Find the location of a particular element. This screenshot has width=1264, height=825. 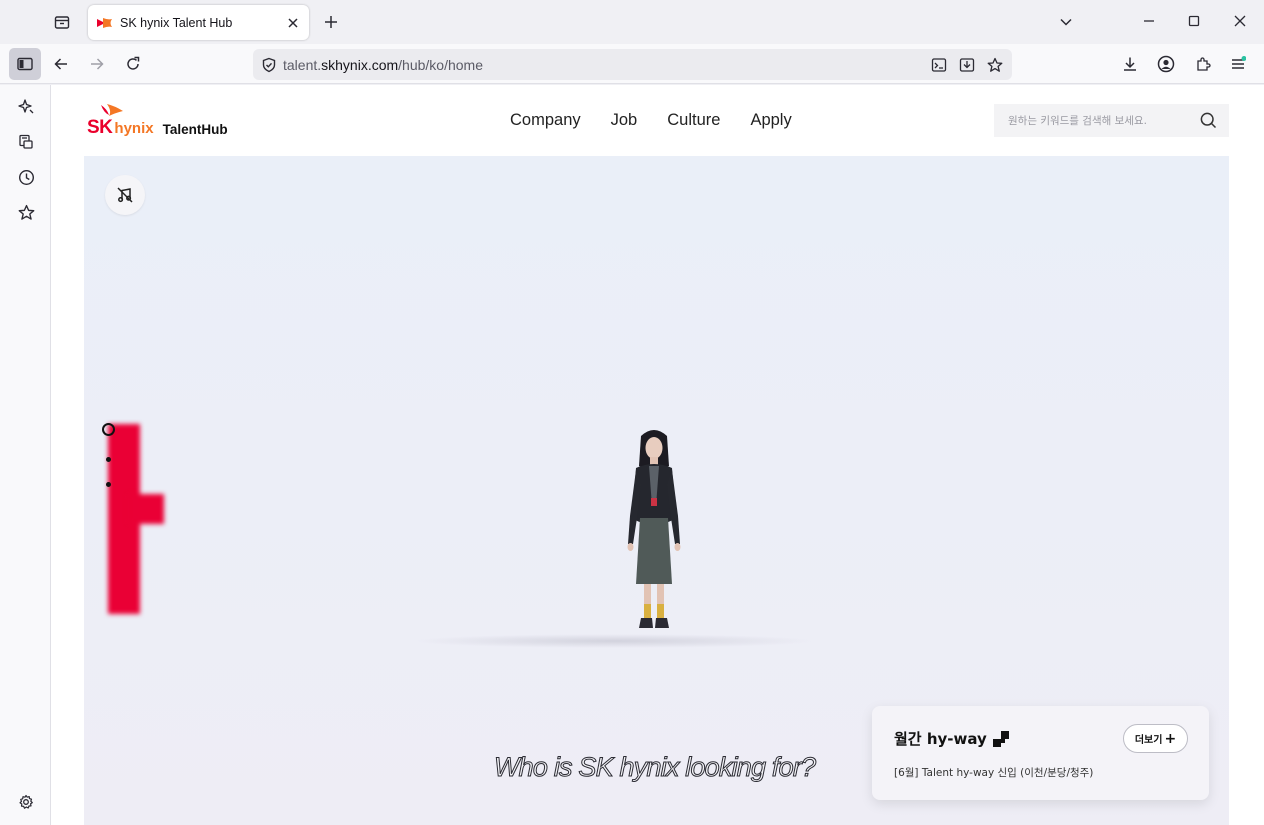

arrow-right-icon is located at coordinates (97, 64).